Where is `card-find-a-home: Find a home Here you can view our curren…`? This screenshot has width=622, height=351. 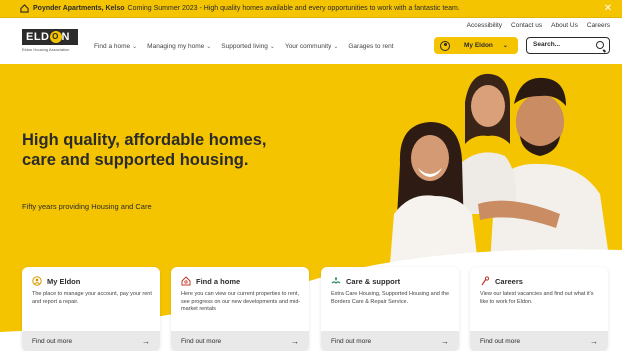 card-find-a-home: Find a home Here you can view our curren… is located at coordinates (240, 309).